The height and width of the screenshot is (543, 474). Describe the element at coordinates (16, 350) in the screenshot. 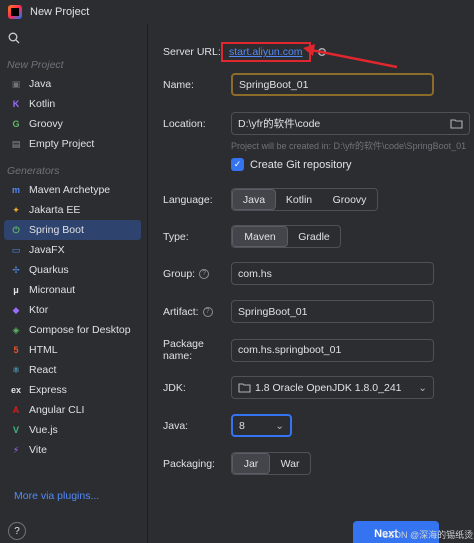

I see `html-icon: 5` at that location.